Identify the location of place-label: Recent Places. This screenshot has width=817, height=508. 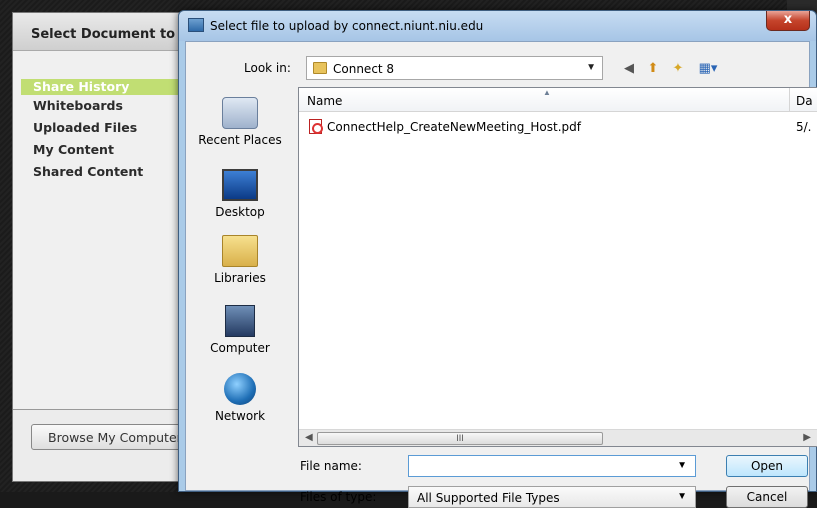
(240, 140).